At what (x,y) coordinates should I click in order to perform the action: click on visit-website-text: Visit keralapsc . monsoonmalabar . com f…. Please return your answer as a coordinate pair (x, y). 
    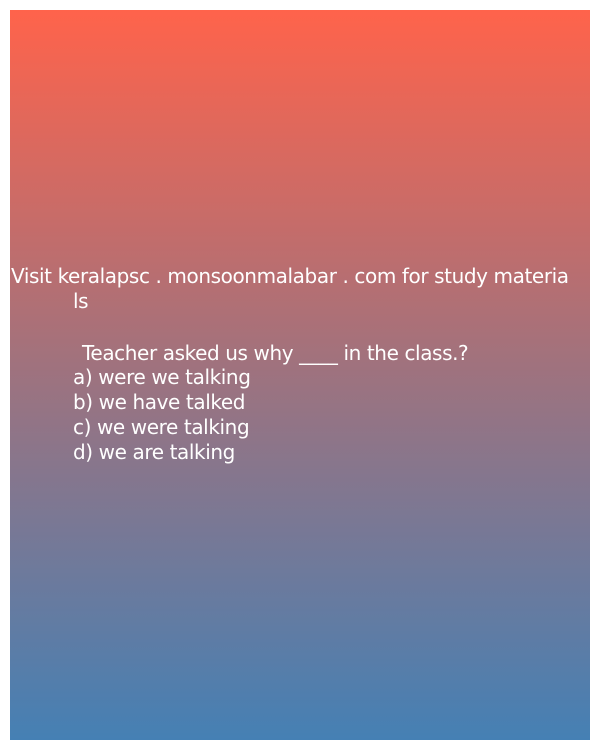
    Looking at the image, I should click on (290, 276).